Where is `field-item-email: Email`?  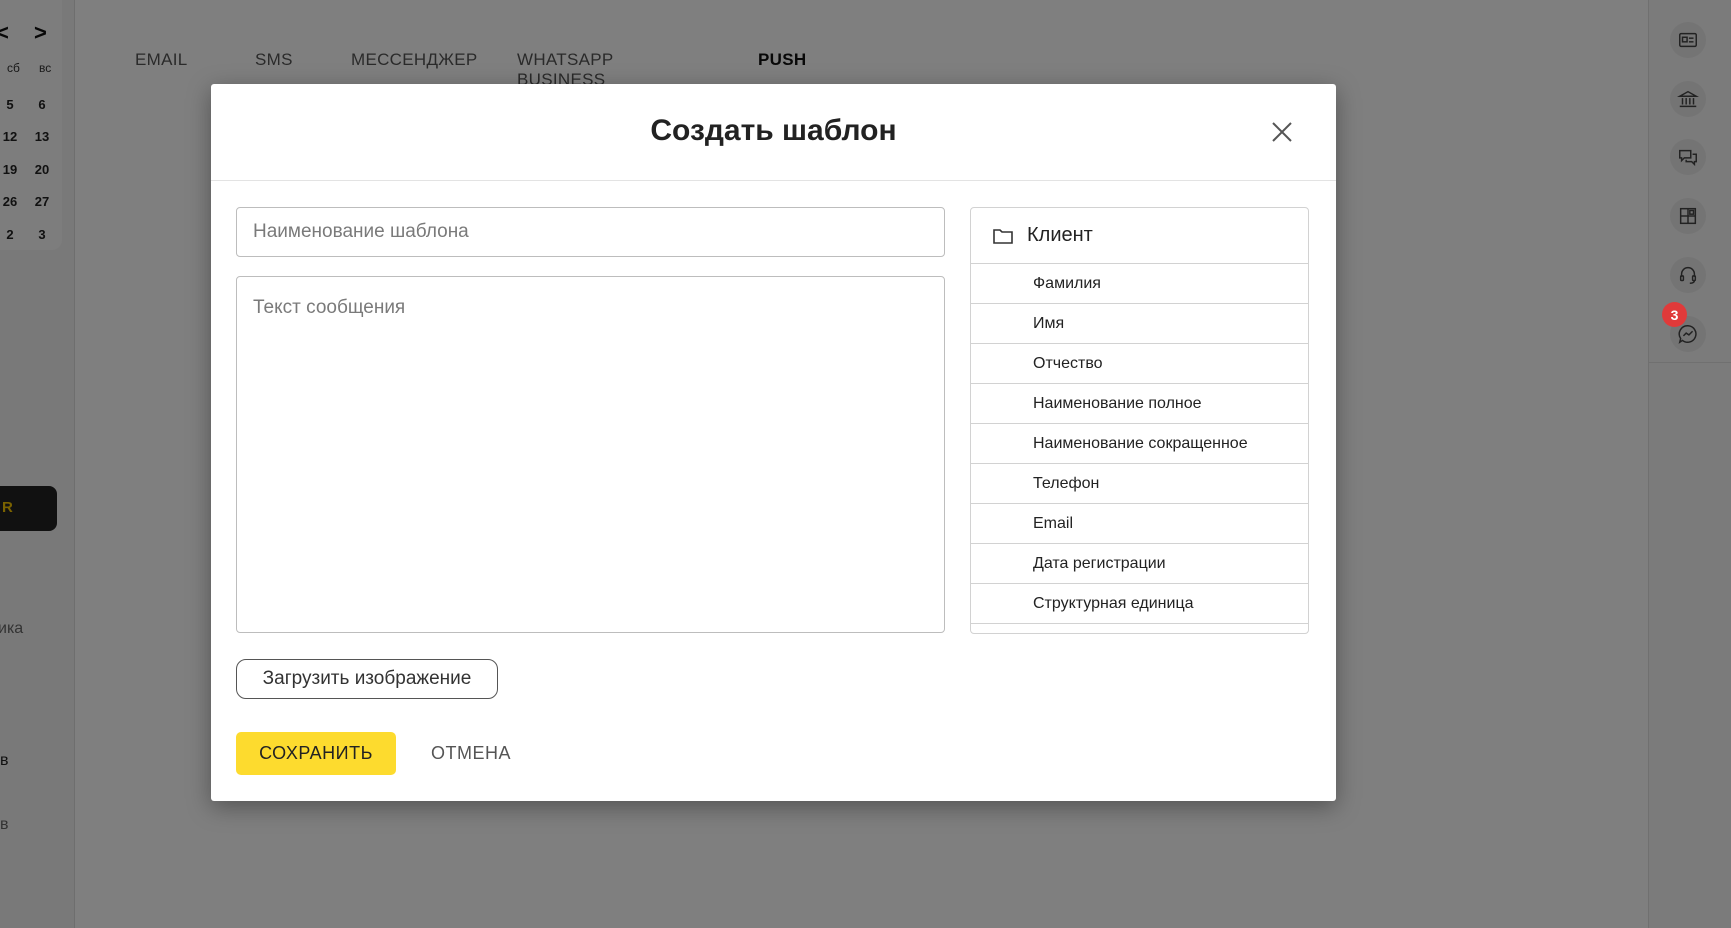 field-item-email: Email is located at coordinates (1139, 524).